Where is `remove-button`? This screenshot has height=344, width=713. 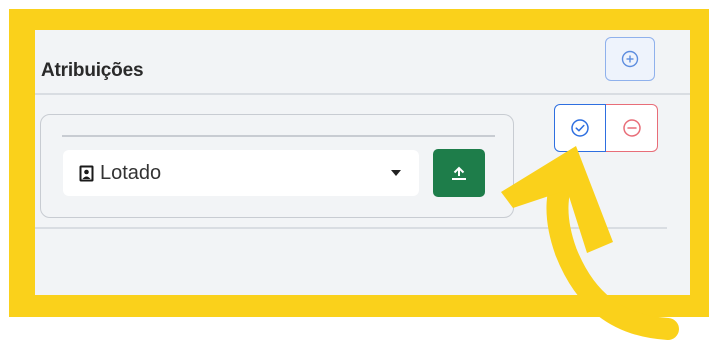 remove-button is located at coordinates (632, 128).